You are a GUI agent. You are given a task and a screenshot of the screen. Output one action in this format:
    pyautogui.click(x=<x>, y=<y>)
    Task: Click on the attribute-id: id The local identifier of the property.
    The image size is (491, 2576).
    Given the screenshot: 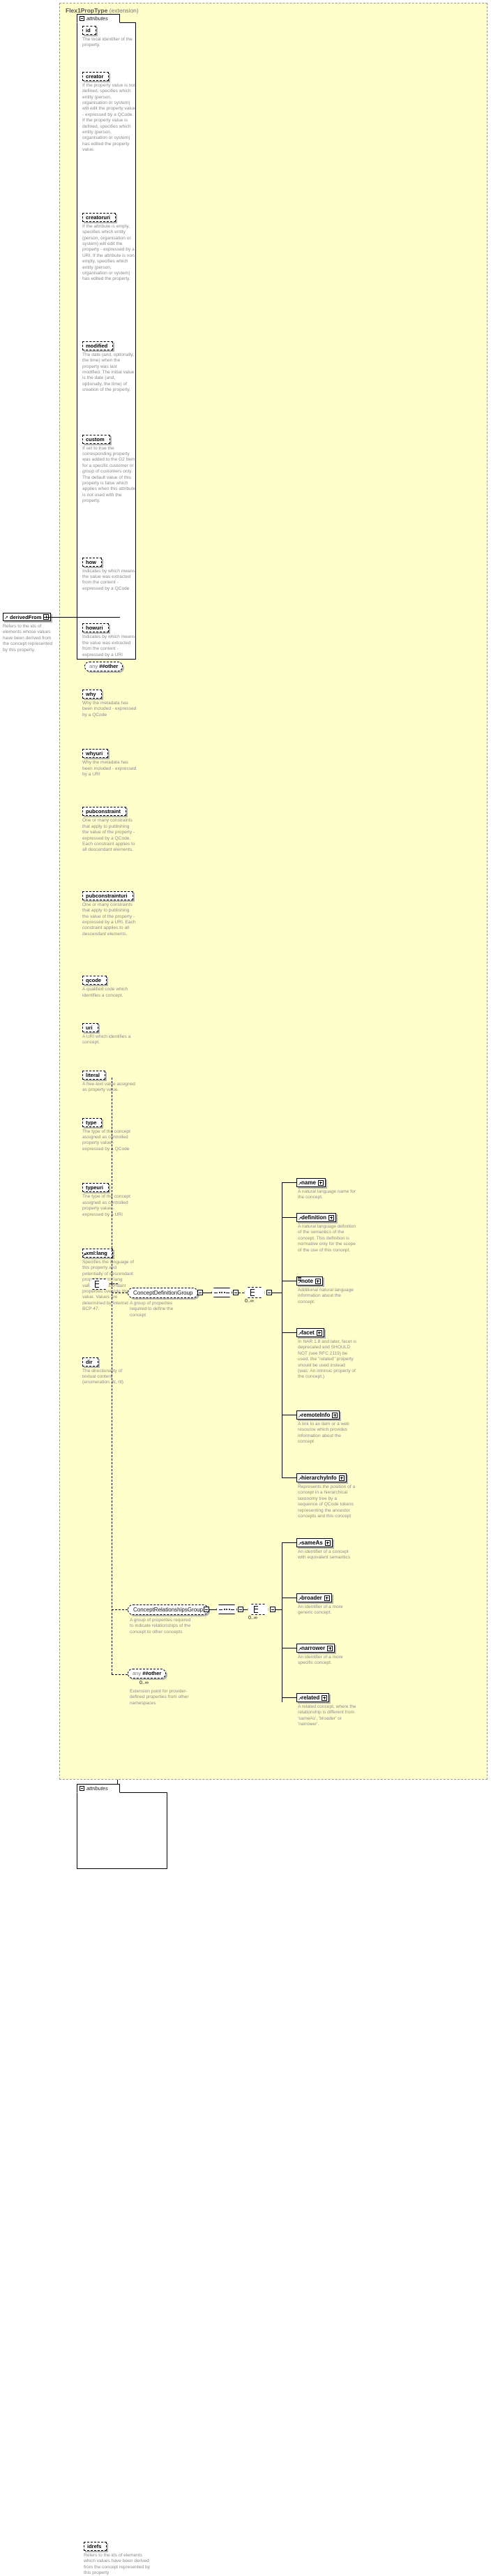 What is the action you would take?
    pyautogui.click(x=286, y=37)
    